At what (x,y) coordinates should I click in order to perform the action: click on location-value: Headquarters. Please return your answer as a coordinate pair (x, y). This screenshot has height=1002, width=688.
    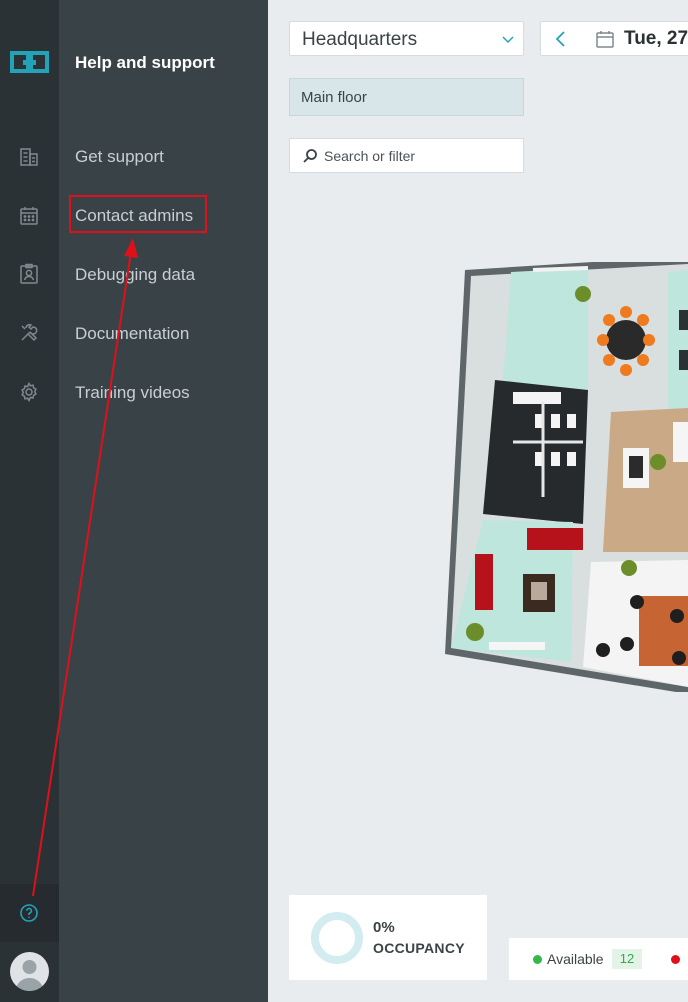
    Looking at the image, I should click on (360, 39).